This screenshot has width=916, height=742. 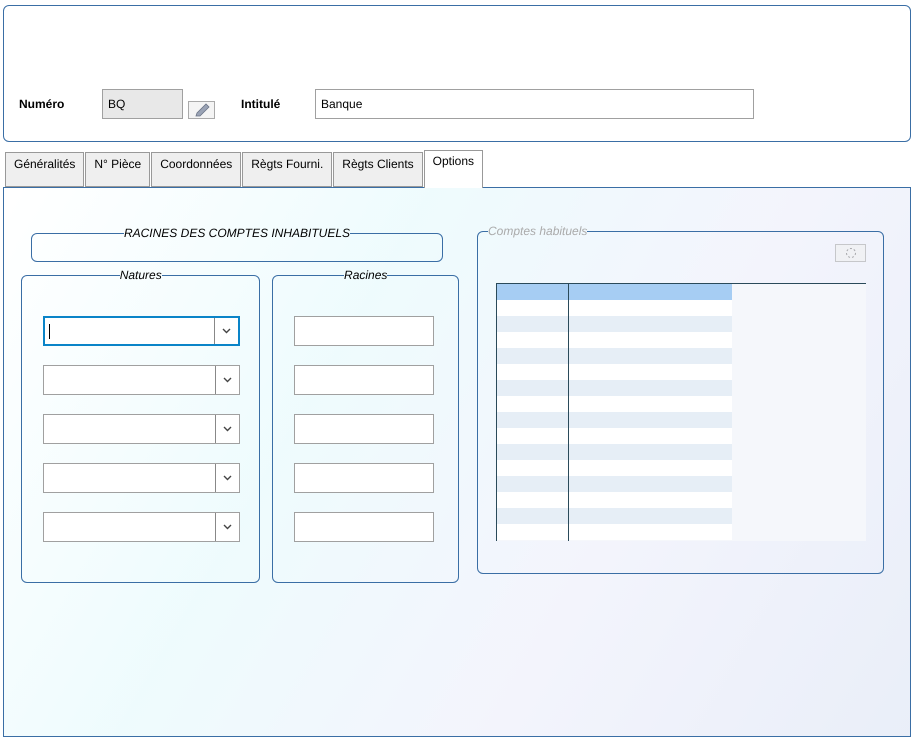 What do you see at coordinates (196, 169) in the screenshot?
I see `tab: Coordonnées` at bounding box center [196, 169].